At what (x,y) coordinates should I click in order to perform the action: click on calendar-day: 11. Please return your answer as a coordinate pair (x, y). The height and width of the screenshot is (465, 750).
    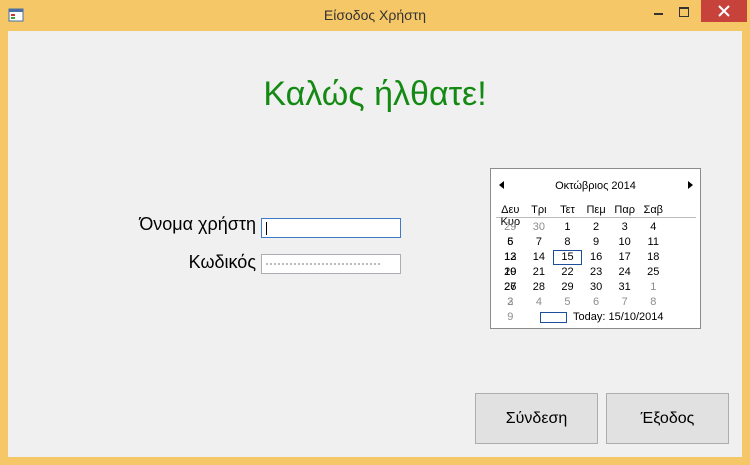
    Looking at the image, I should click on (653, 242).